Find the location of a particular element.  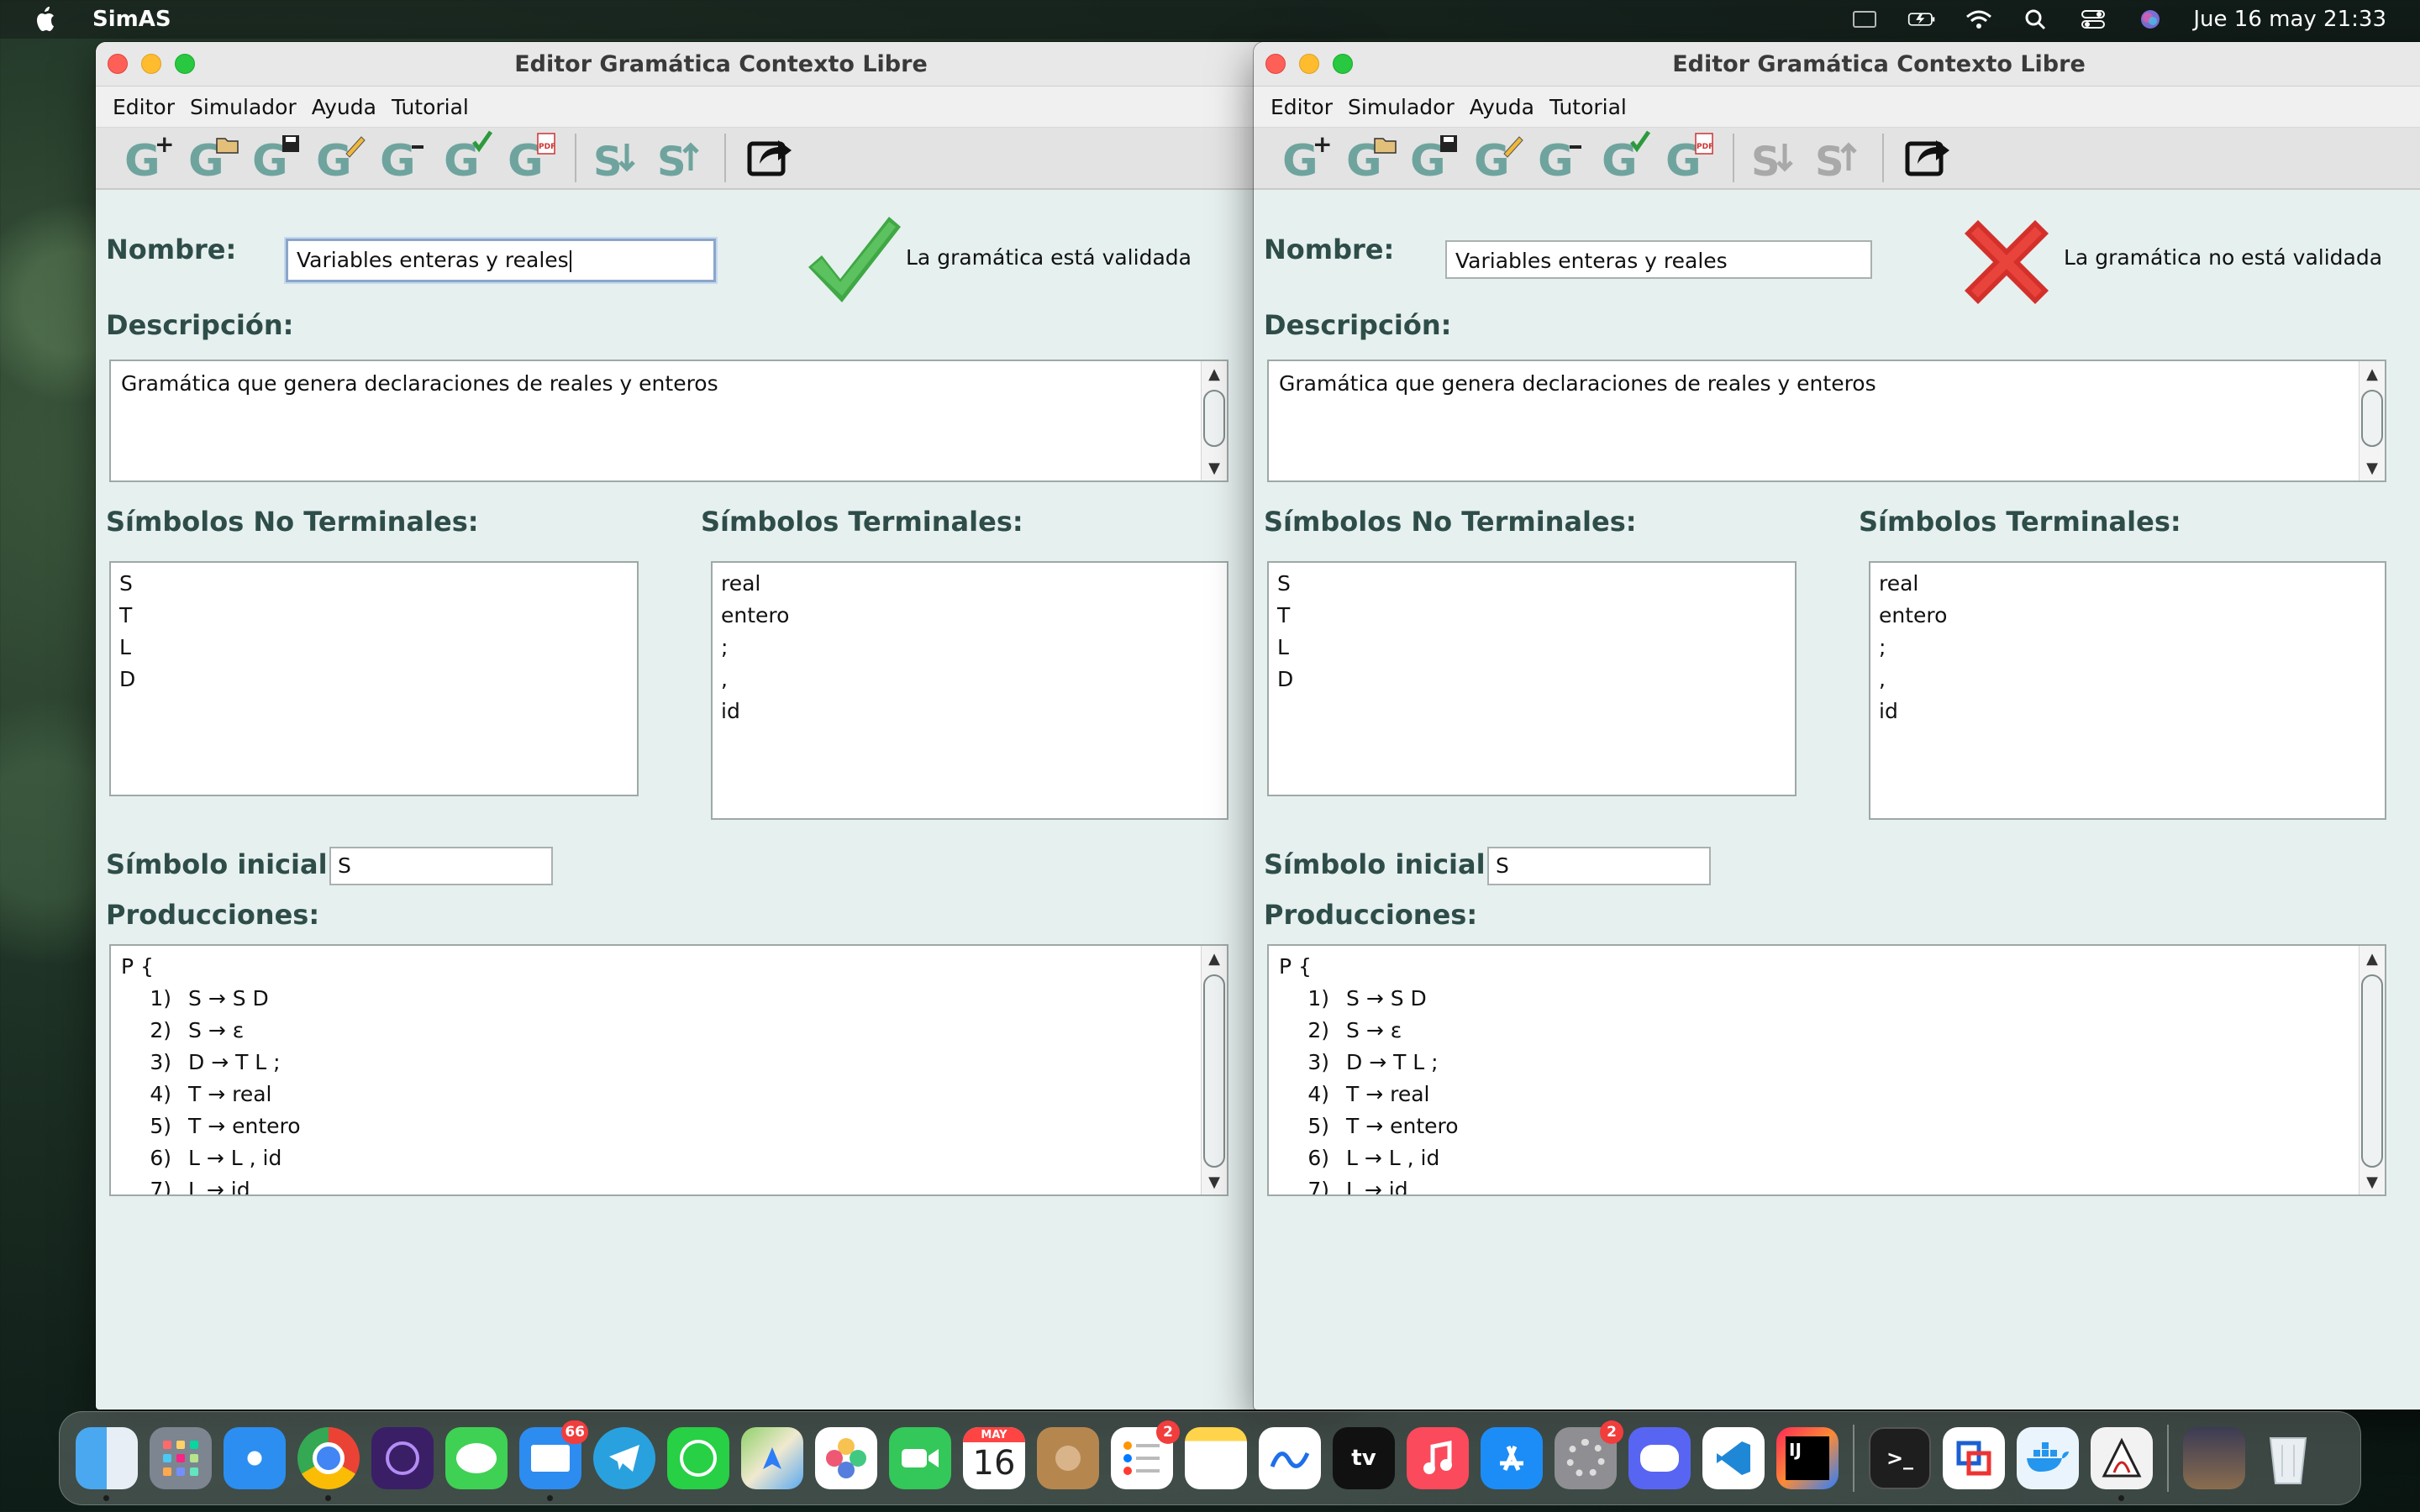

music-icon is located at coordinates (1438, 1458).